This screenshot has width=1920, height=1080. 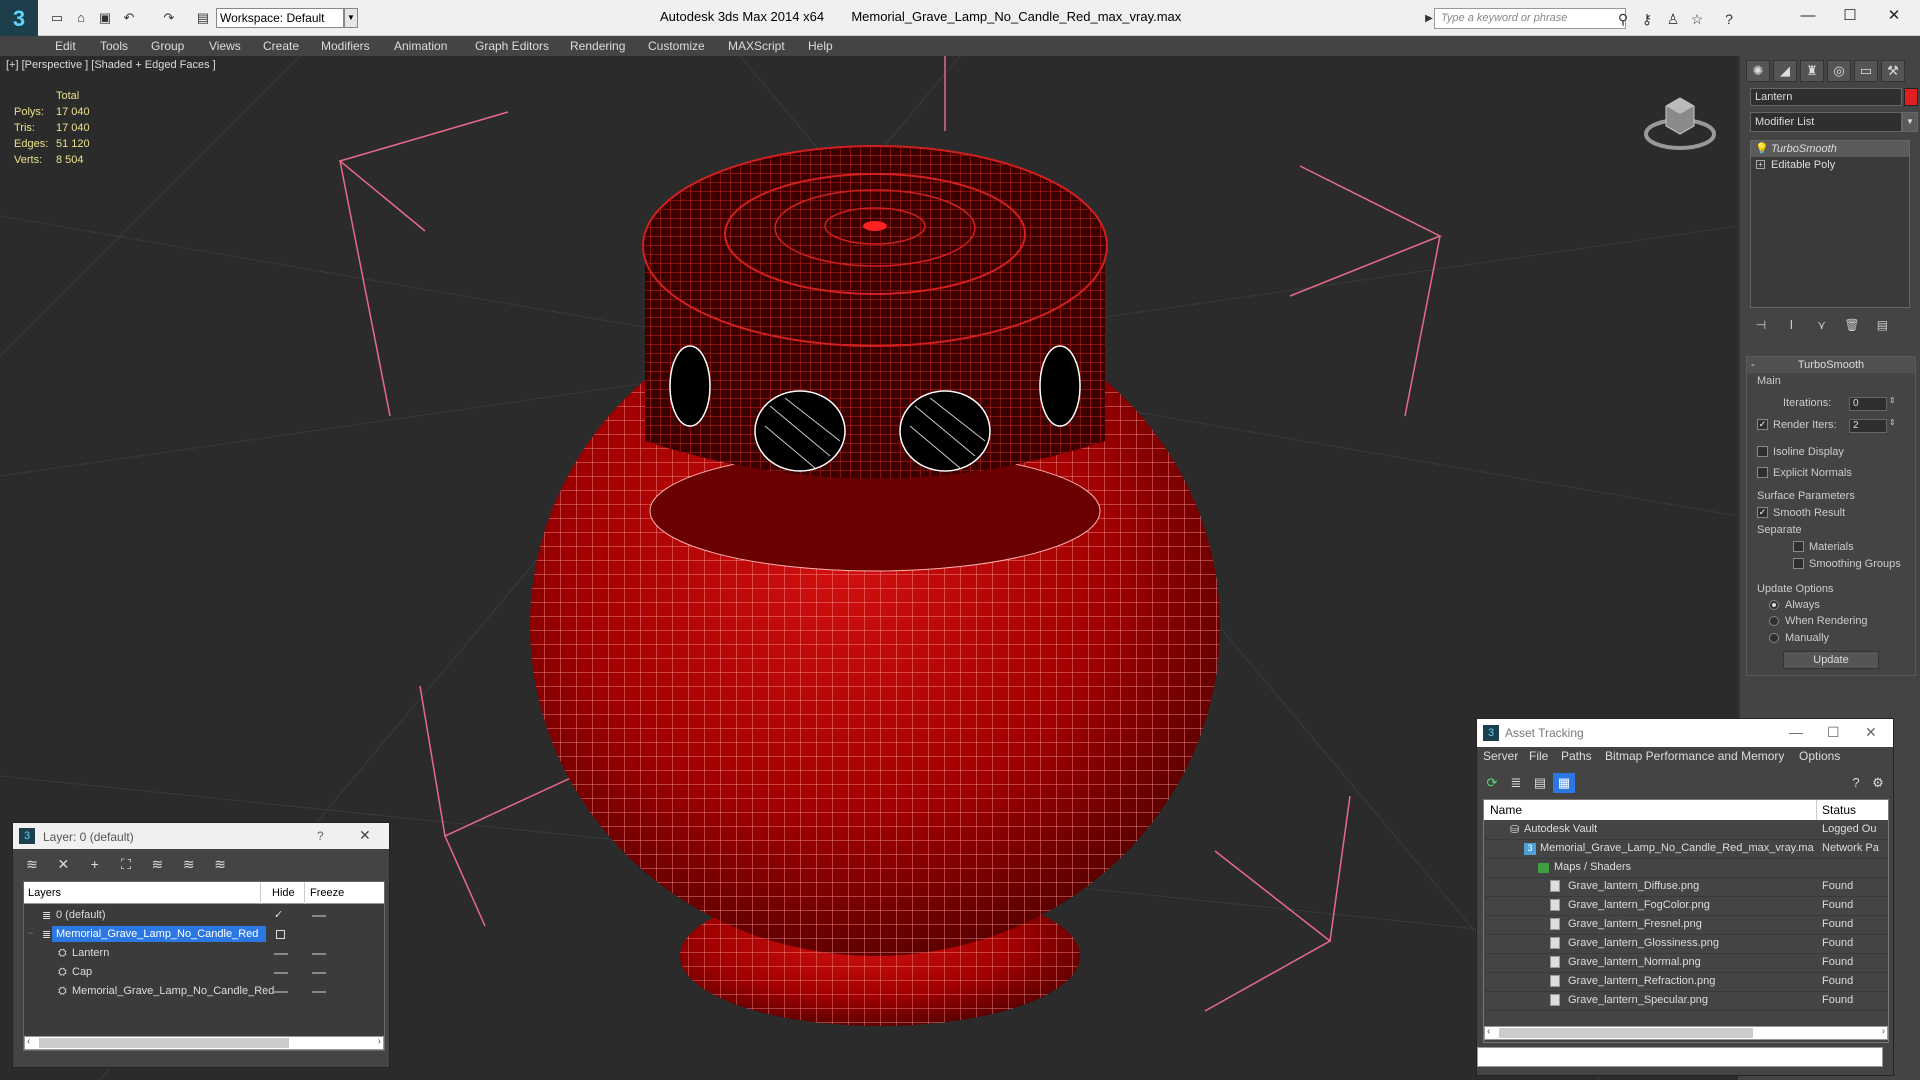 What do you see at coordinates (1564, 783) in the screenshot?
I see `table-view-icon: ▦` at bounding box center [1564, 783].